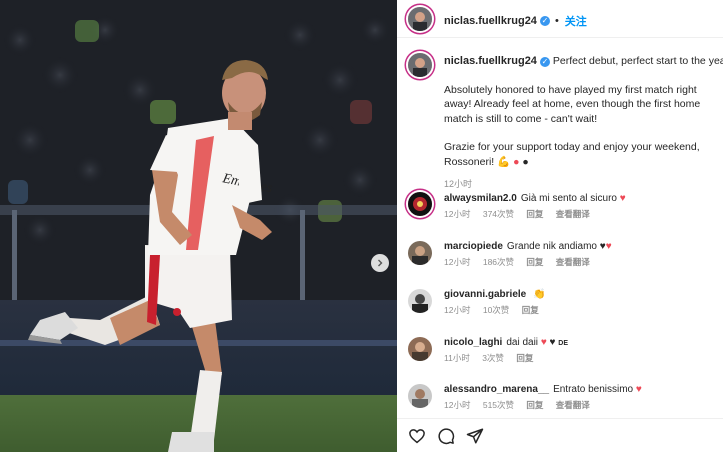  What do you see at coordinates (457, 358) in the screenshot?
I see `comment-time: 11小时` at bounding box center [457, 358].